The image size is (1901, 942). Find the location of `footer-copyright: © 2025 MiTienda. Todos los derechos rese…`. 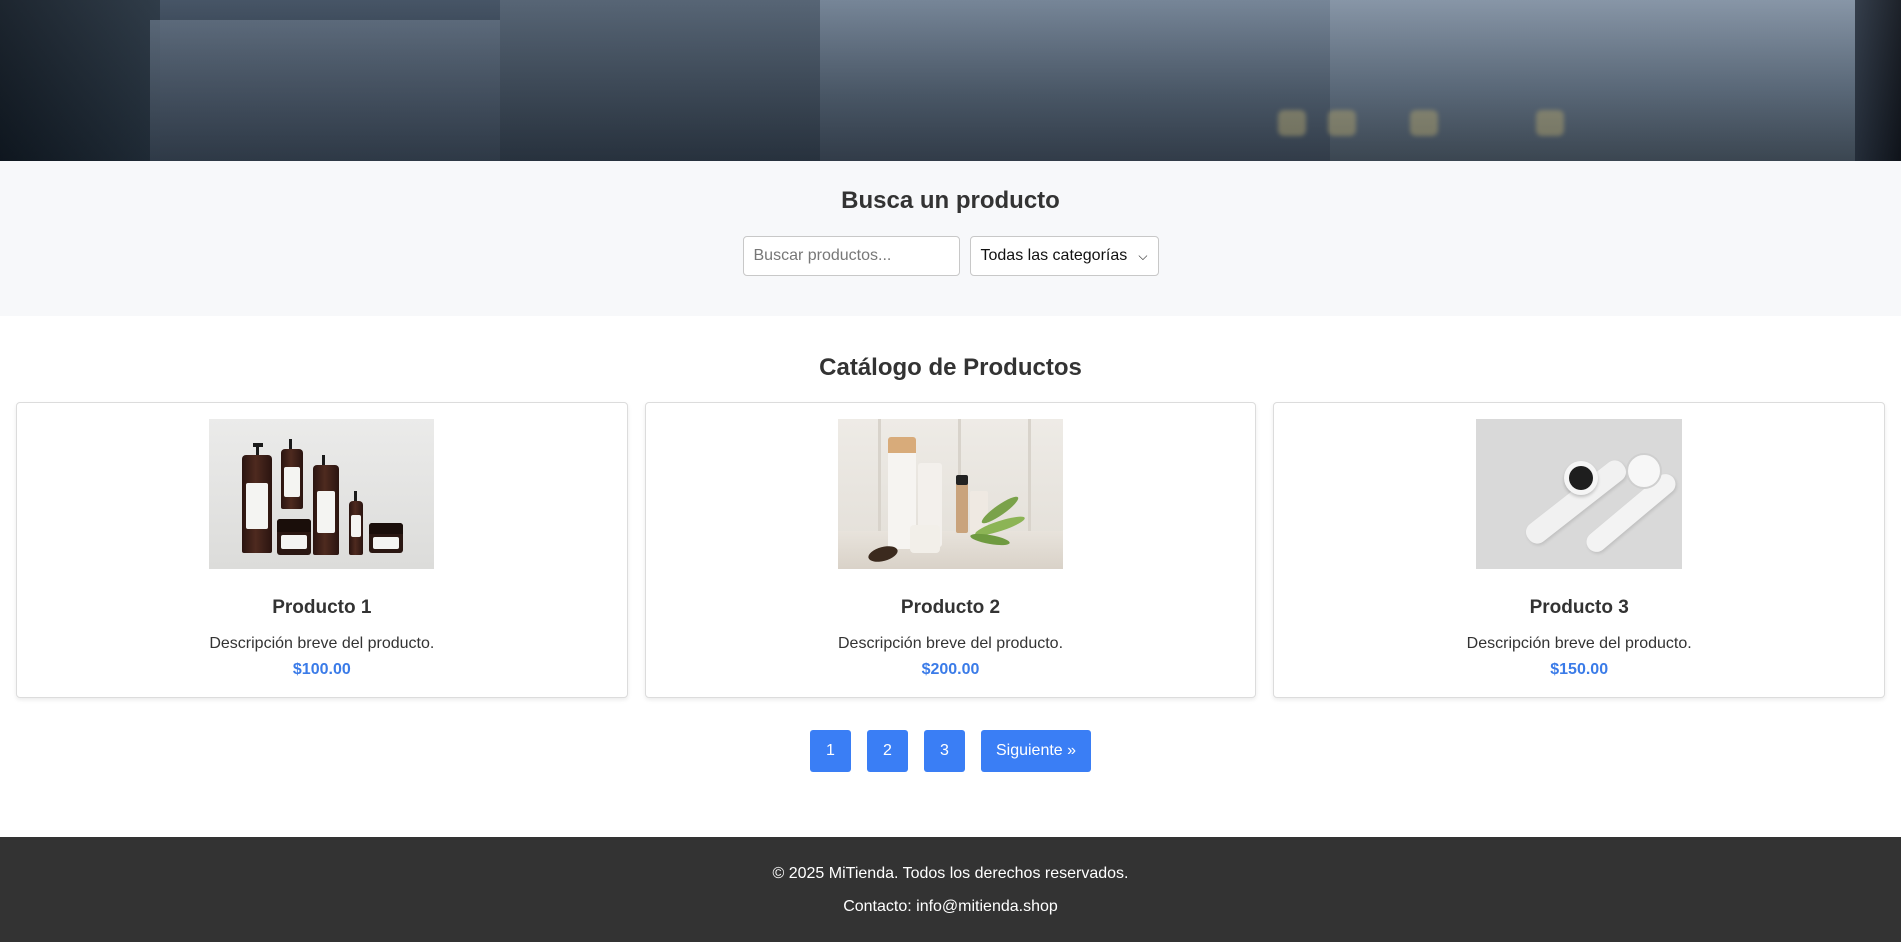

footer-copyright: © 2025 MiTienda. Todos los derechos rese… is located at coordinates (950, 873).